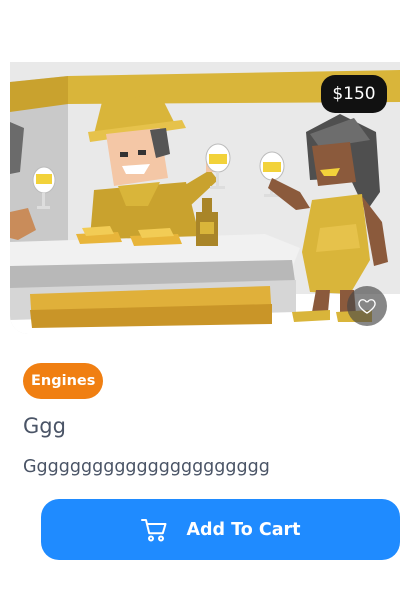 The image size is (419, 591). I want to click on add-to-cart-button: Add To Cart, so click(220, 529).